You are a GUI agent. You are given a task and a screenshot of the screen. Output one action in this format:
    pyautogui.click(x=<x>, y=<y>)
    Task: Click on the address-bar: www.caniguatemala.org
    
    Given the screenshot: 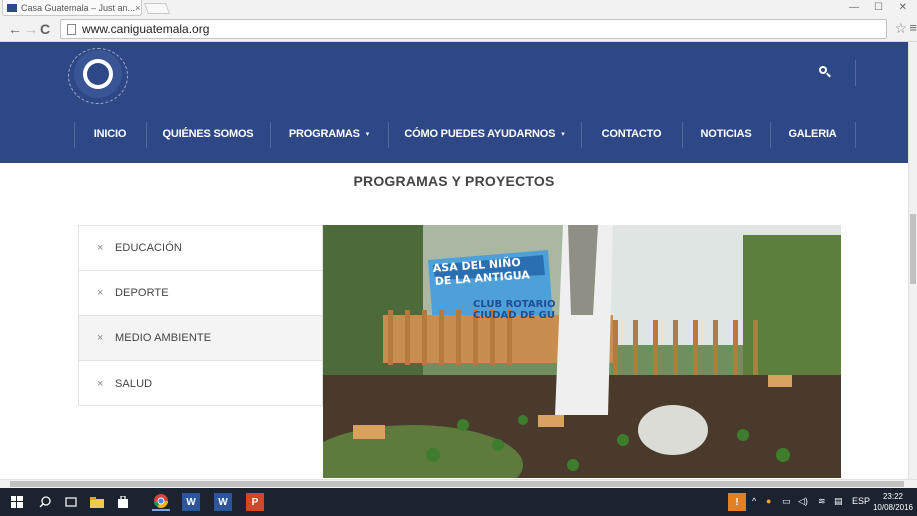 What is the action you would take?
    pyautogui.click(x=473, y=29)
    